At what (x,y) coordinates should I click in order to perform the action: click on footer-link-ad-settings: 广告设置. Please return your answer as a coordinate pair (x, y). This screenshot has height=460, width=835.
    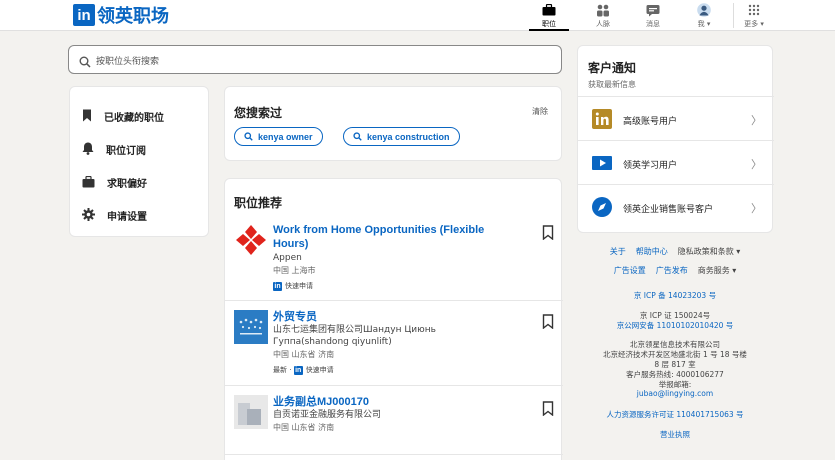
    Looking at the image, I should click on (630, 270).